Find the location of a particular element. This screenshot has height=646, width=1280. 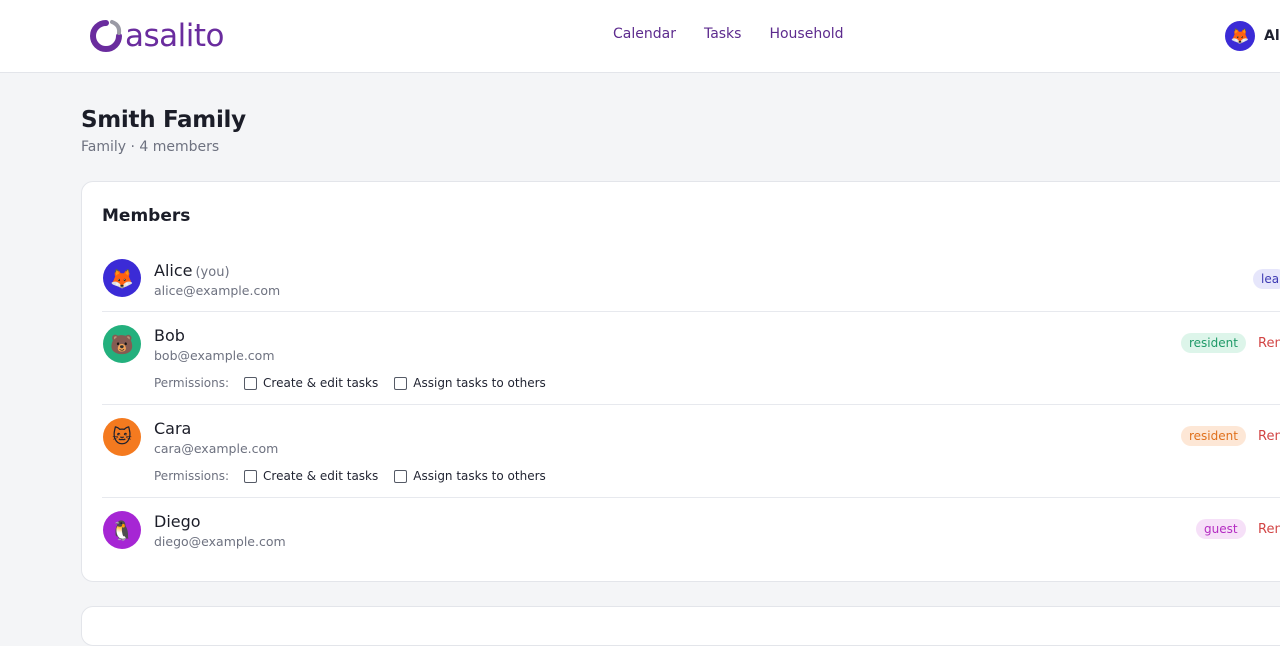

logo-text: asalito is located at coordinates (175, 35).